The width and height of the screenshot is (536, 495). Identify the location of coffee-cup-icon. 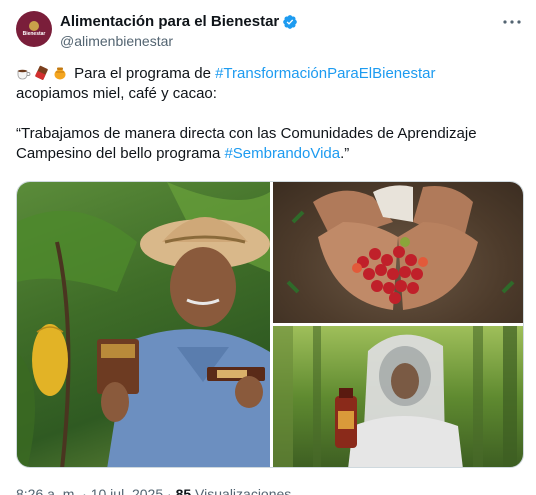
(24, 74).